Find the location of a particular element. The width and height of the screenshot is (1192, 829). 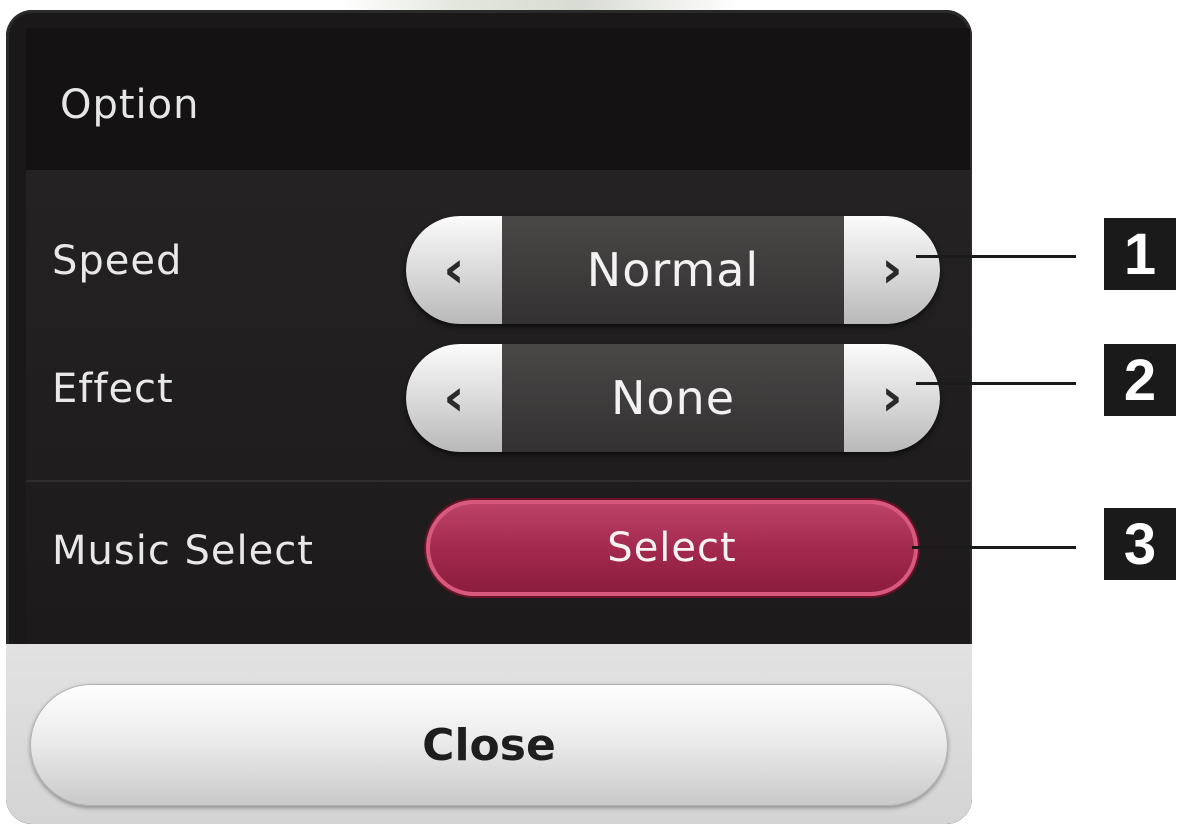

effect-left-button: ‹ is located at coordinates (454, 398).